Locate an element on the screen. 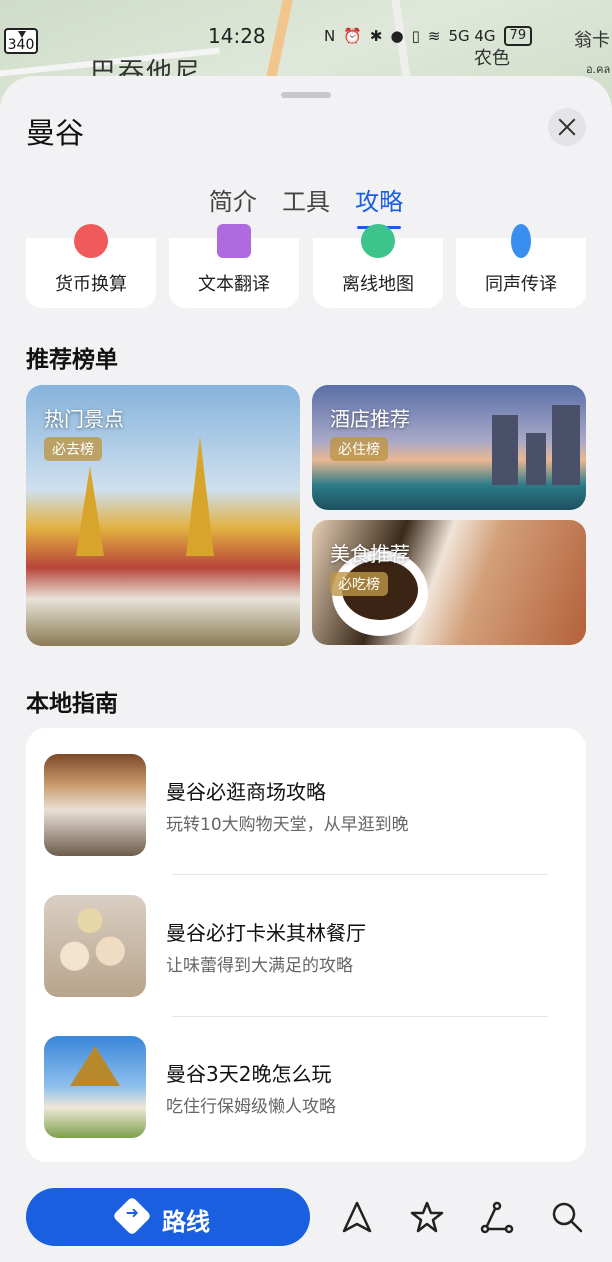 The width and height of the screenshot is (612, 1262). temple-thumbnail is located at coordinates (95, 1087).